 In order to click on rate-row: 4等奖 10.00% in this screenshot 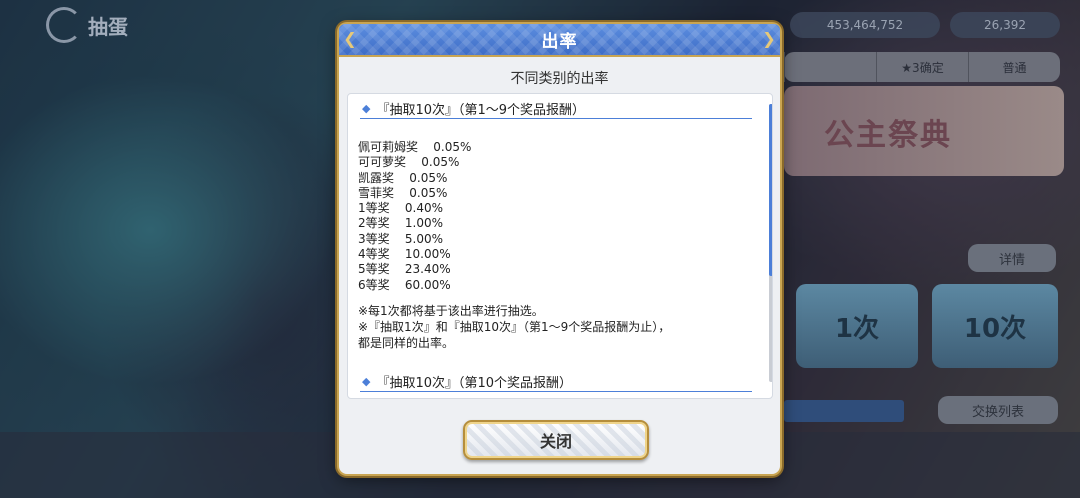, I will do `click(414, 254)`.